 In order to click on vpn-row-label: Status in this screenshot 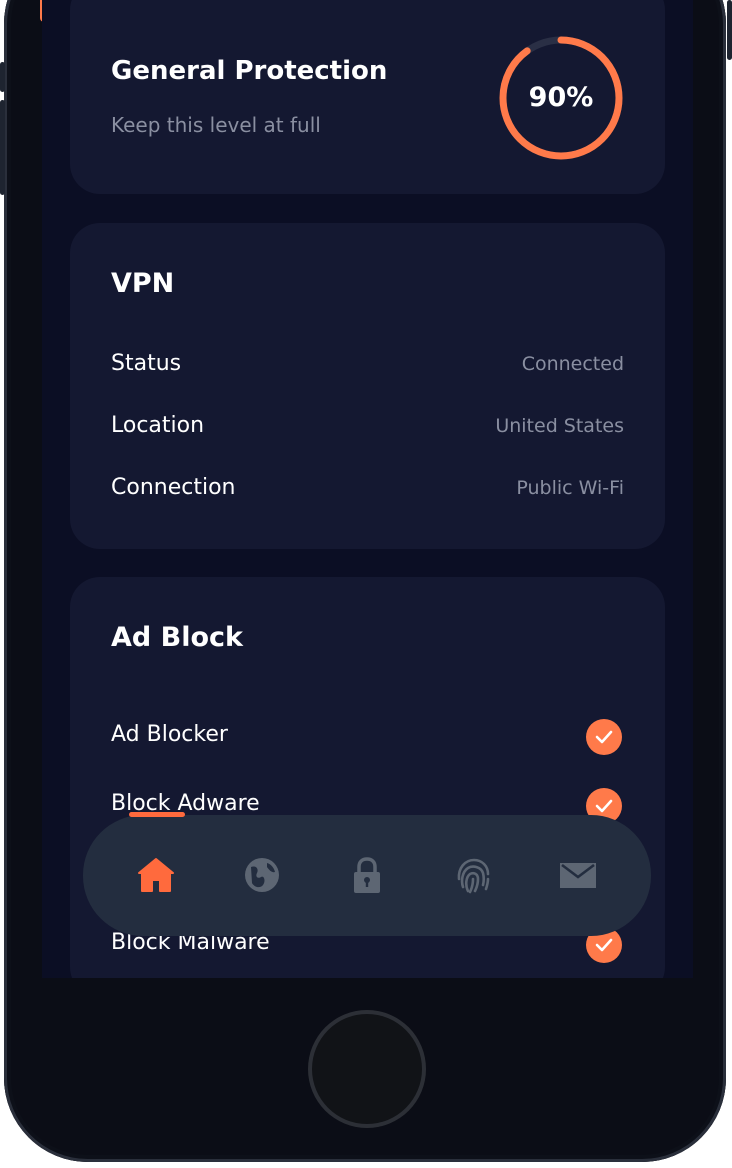, I will do `click(146, 363)`.